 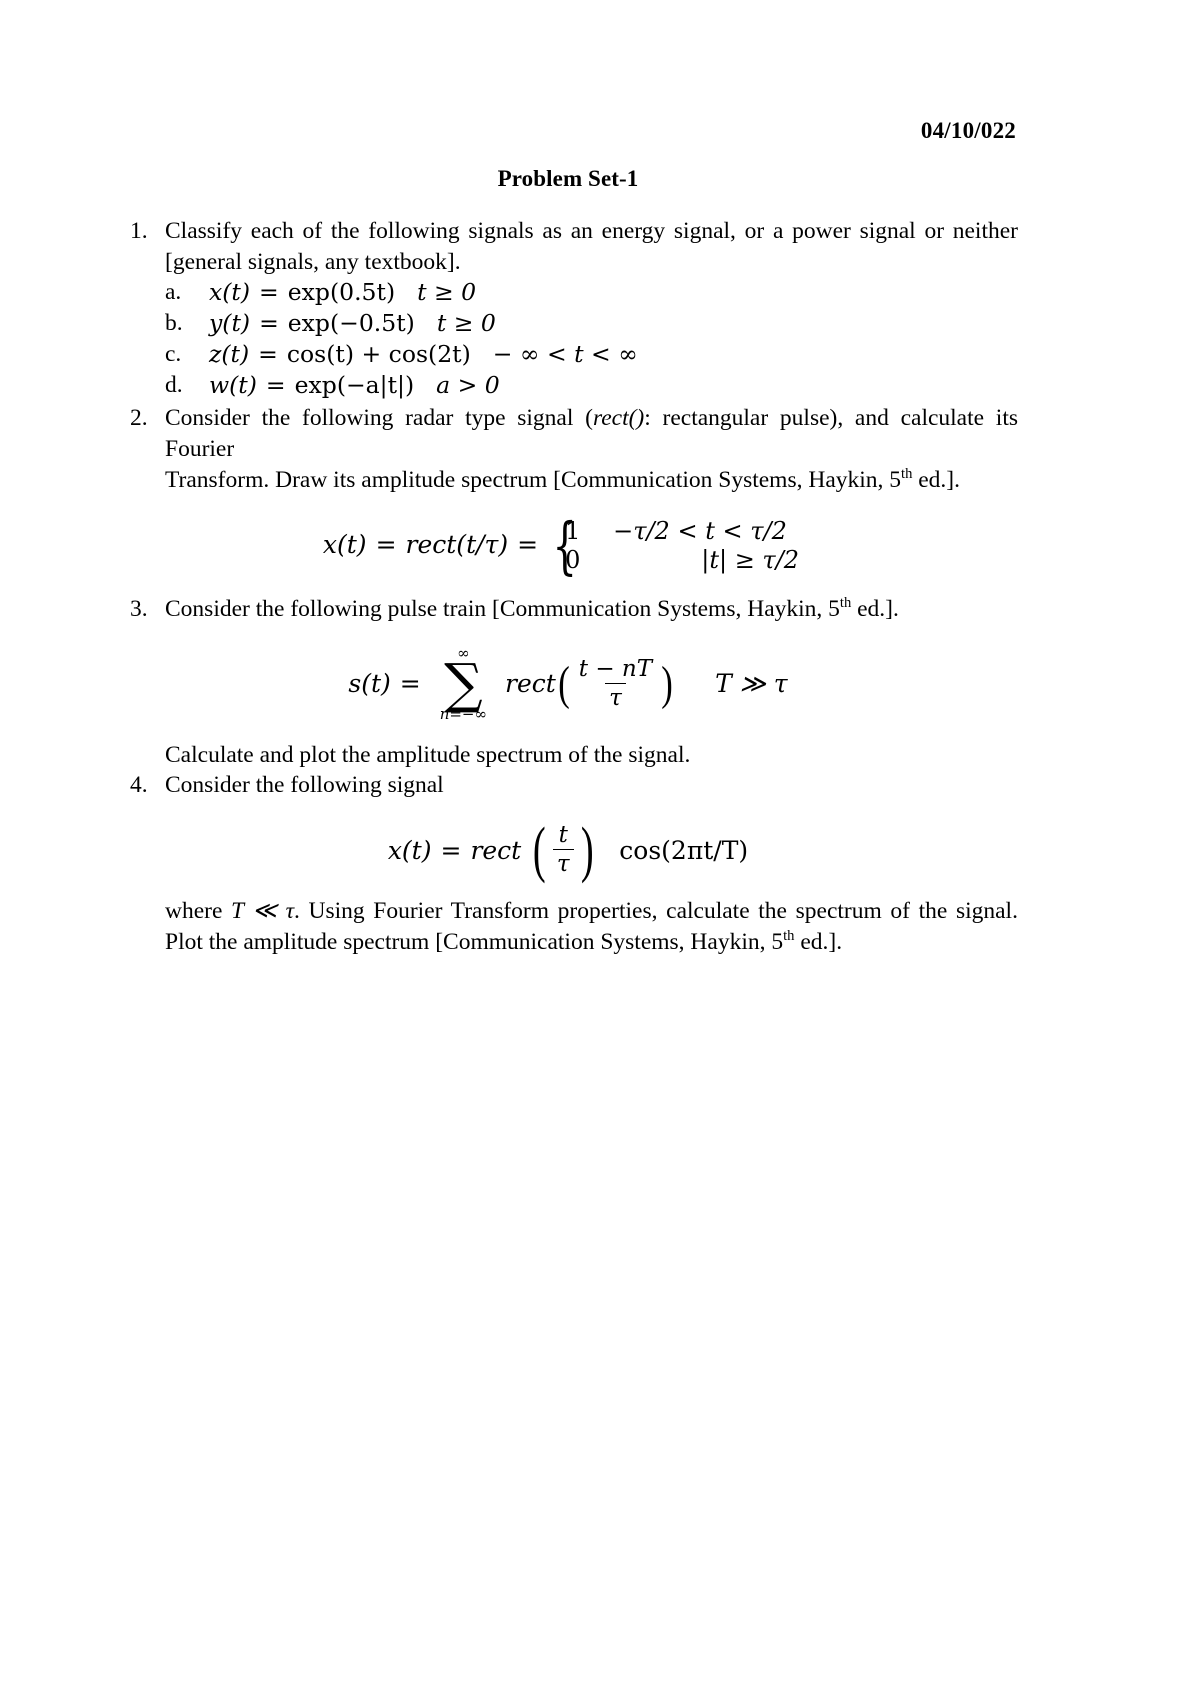 I want to click on subitem-d: d. w(t) = exp(−a|t|) a > 0, so click(x=591, y=385).